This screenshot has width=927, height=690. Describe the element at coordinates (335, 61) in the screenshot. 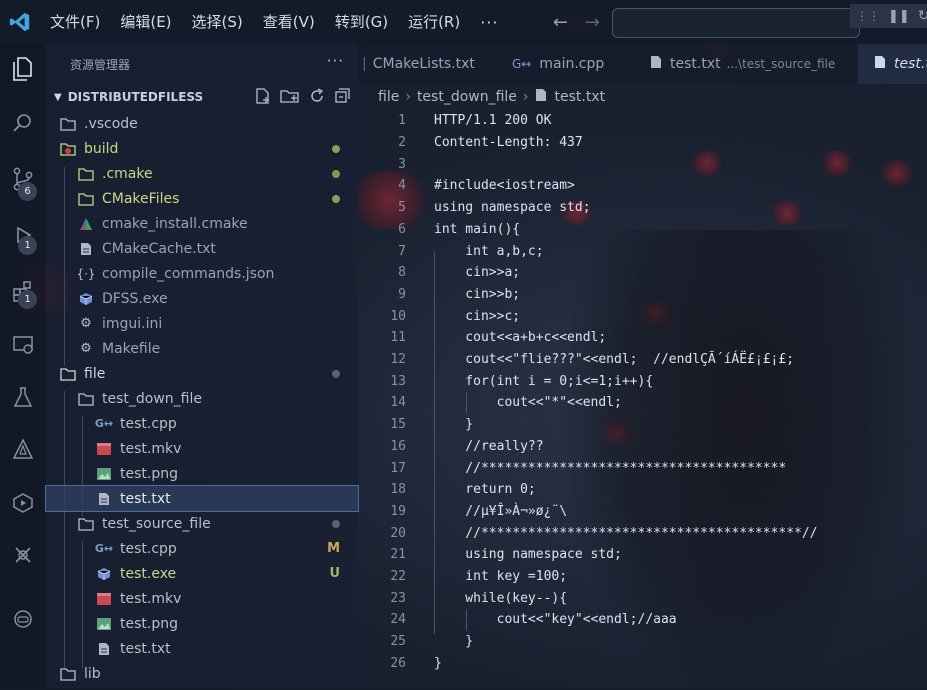

I see `explorer-more-icon: ···` at that location.